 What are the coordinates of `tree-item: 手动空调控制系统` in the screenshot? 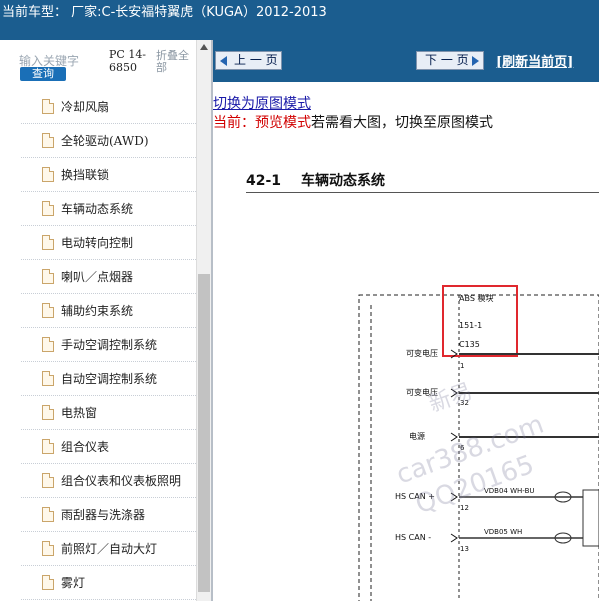 It's located at (108, 345).